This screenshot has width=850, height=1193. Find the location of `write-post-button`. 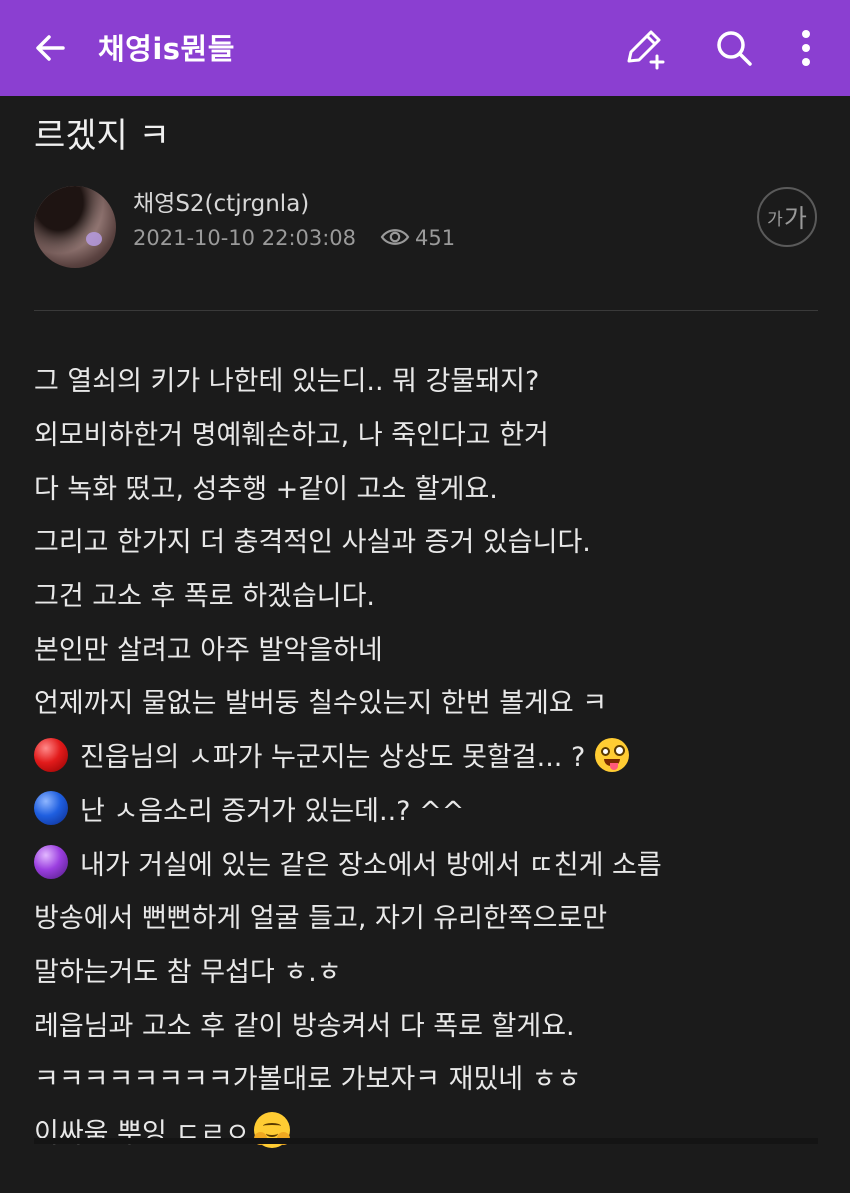

write-post-button is located at coordinates (644, 48).